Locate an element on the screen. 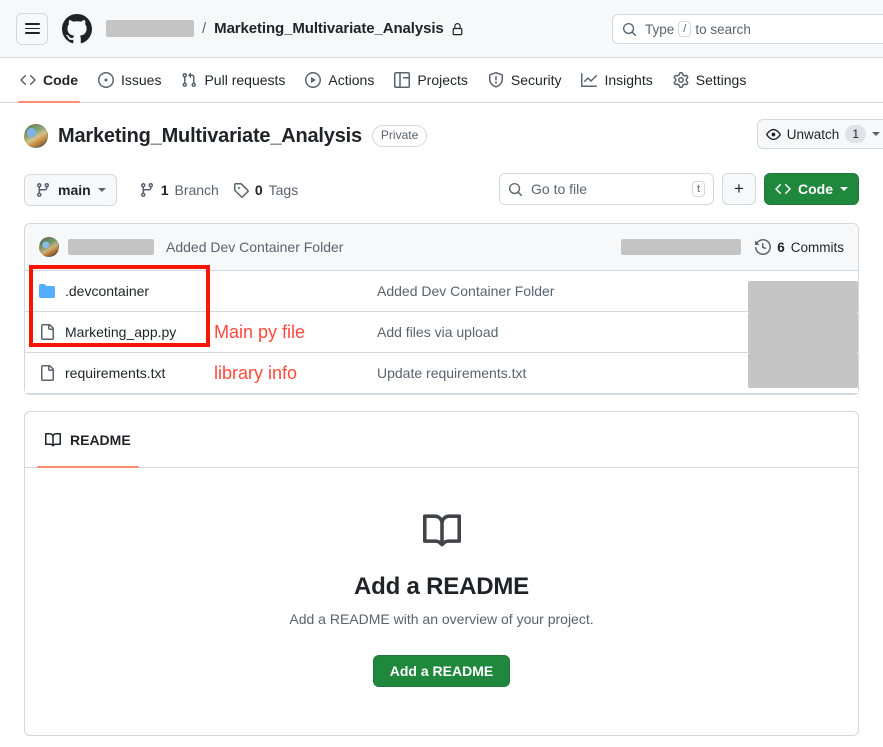 Image resolution: width=883 pixels, height=747 pixels. book-icon is located at coordinates (53, 440).